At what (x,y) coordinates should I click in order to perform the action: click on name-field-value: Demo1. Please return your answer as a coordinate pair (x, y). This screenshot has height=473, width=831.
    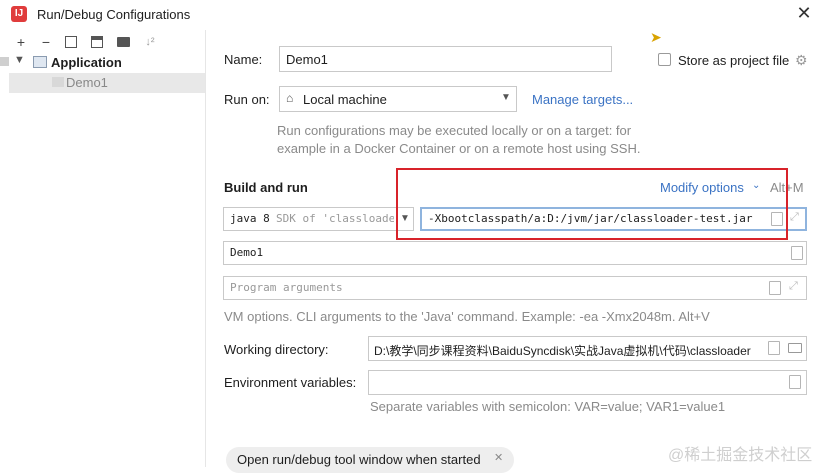
    Looking at the image, I should click on (307, 59).